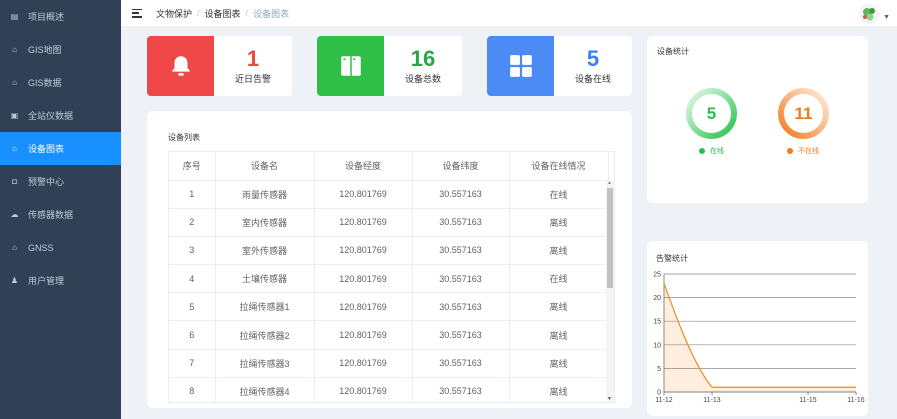  What do you see at coordinates (855, 400) in the screenshot?
I see `x-tick-label: 11-16` at bounding box center [855, 400].